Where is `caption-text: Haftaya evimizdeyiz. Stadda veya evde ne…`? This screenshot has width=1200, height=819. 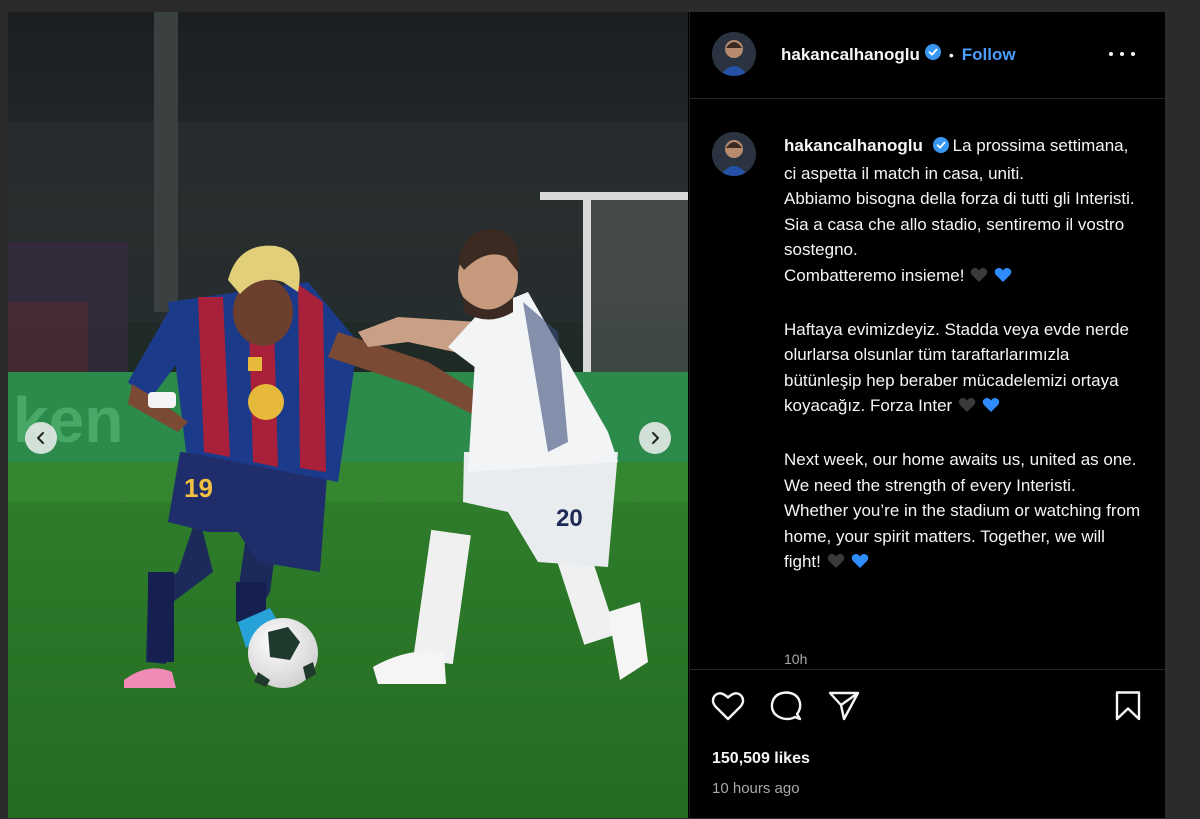 caption-text: Haftaya evimizdeyiz. Stadda veya evde ne… is located at coordinates (956, 367).